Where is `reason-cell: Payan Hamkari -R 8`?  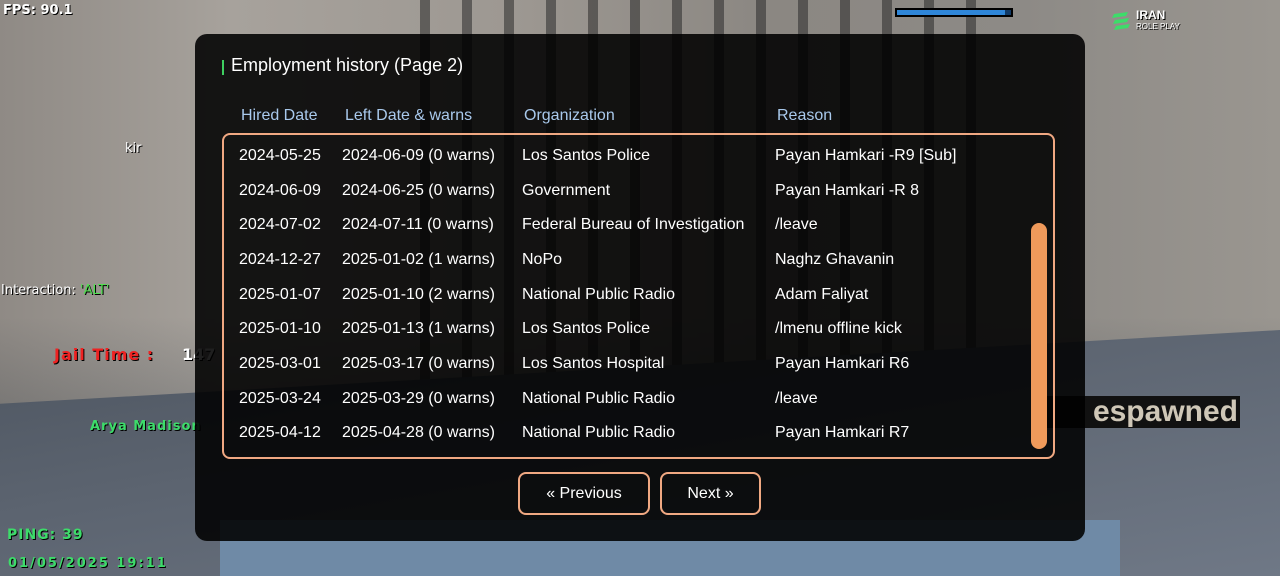
reason-cell: Payan Hamkari -R 8 is located at coordinates (847, 190).